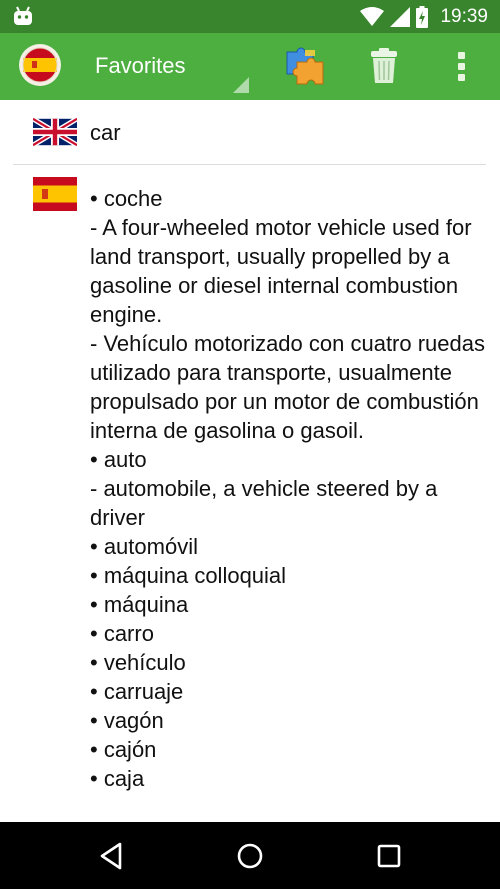 This screenshot has height=889, width=500. I want to click on home-icon, so click(250, 856).